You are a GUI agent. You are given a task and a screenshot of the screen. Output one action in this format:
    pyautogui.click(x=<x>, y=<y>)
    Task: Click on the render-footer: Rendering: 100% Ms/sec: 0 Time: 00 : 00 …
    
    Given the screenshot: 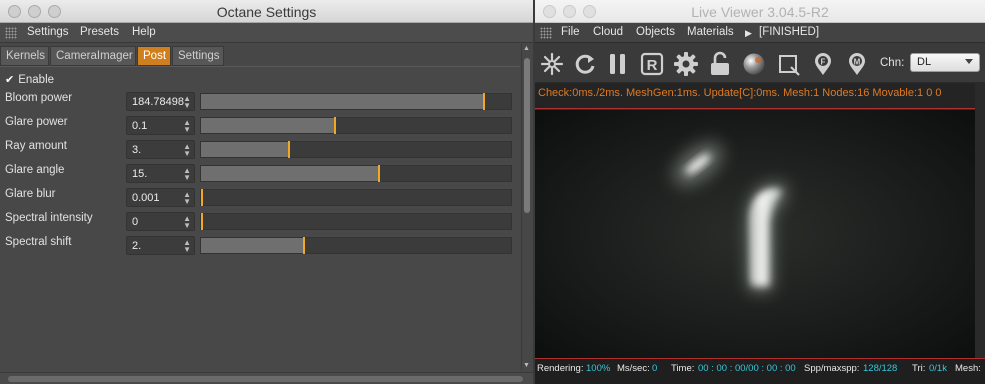 What is the action you would take?
    pyautogui.click(x=760, y=371)
    